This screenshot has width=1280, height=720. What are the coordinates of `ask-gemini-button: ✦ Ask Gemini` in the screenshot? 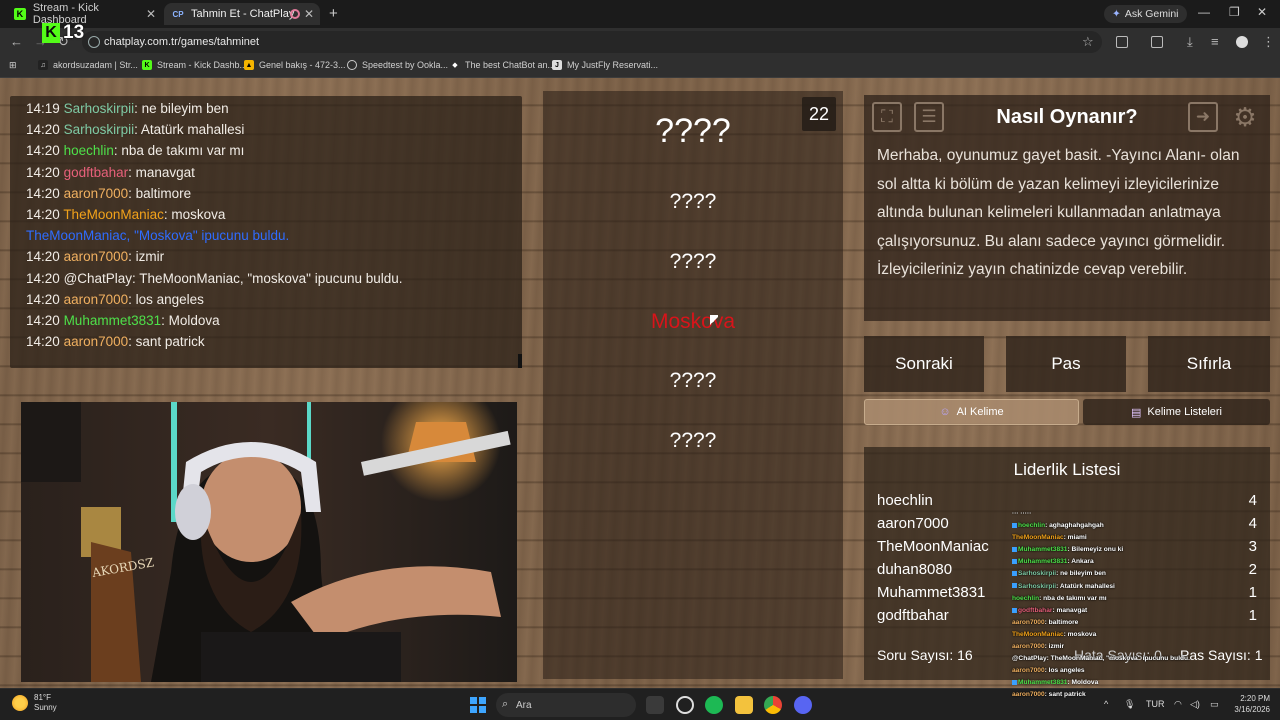 It's located at (1145, 14).